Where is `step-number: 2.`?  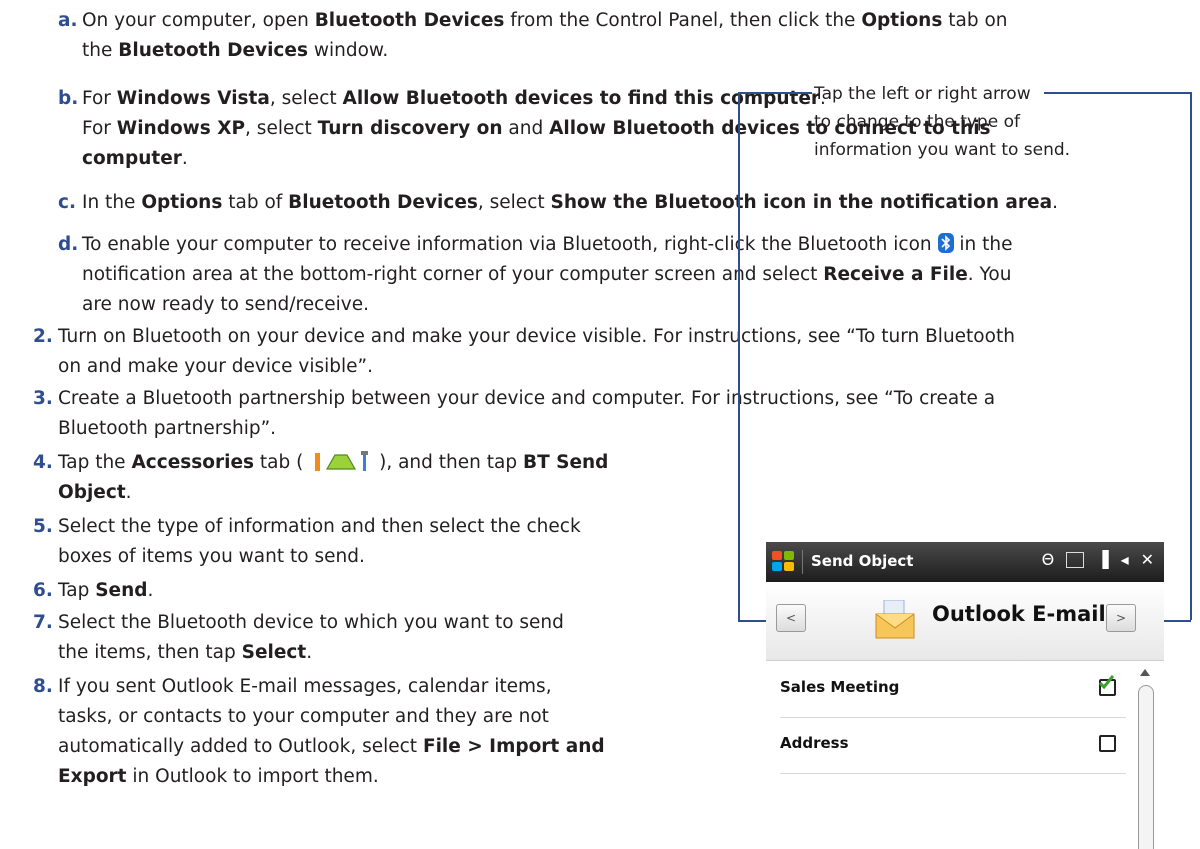
step-number: 2. is located at coordinates (43, 336).